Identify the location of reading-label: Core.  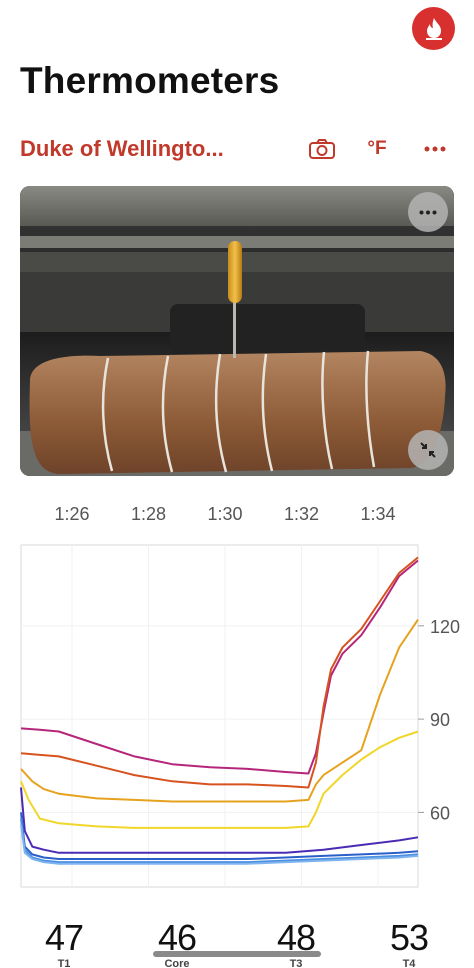
(177, 963).